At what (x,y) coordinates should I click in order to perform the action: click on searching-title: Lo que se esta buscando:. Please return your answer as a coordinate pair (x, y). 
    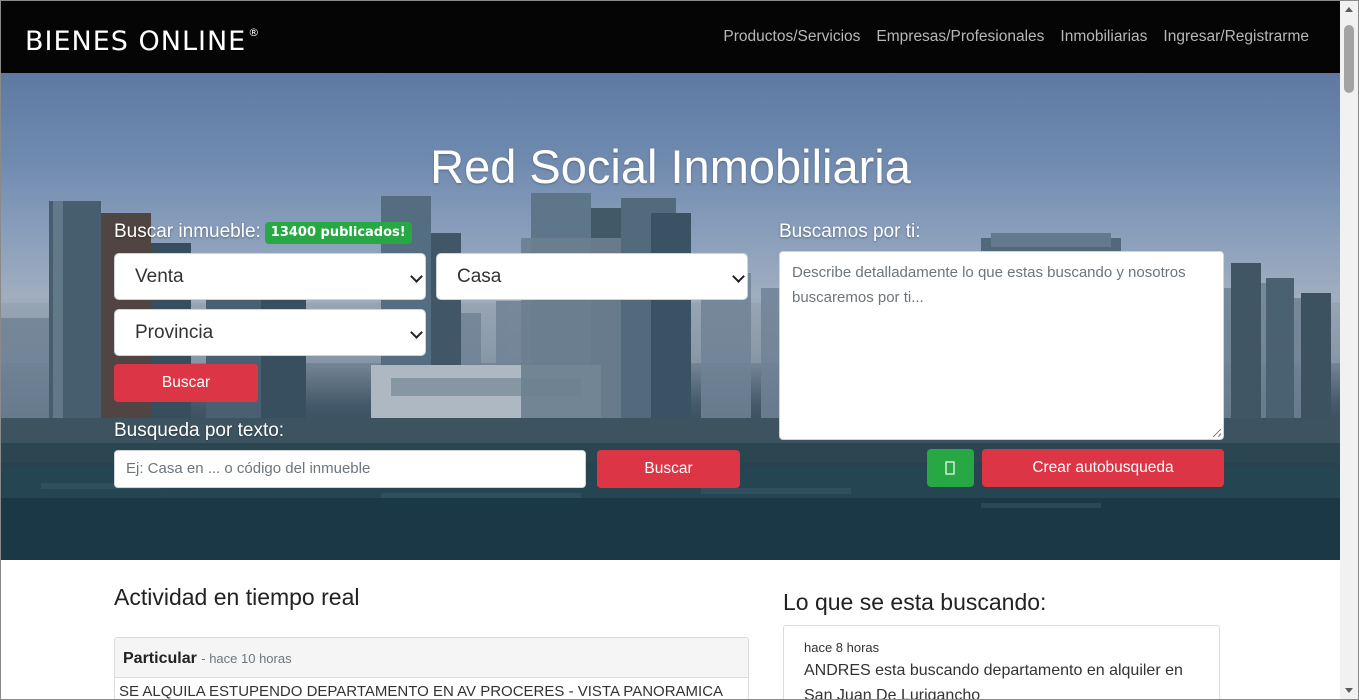
    Looking at the image, I should click on (915, 602).